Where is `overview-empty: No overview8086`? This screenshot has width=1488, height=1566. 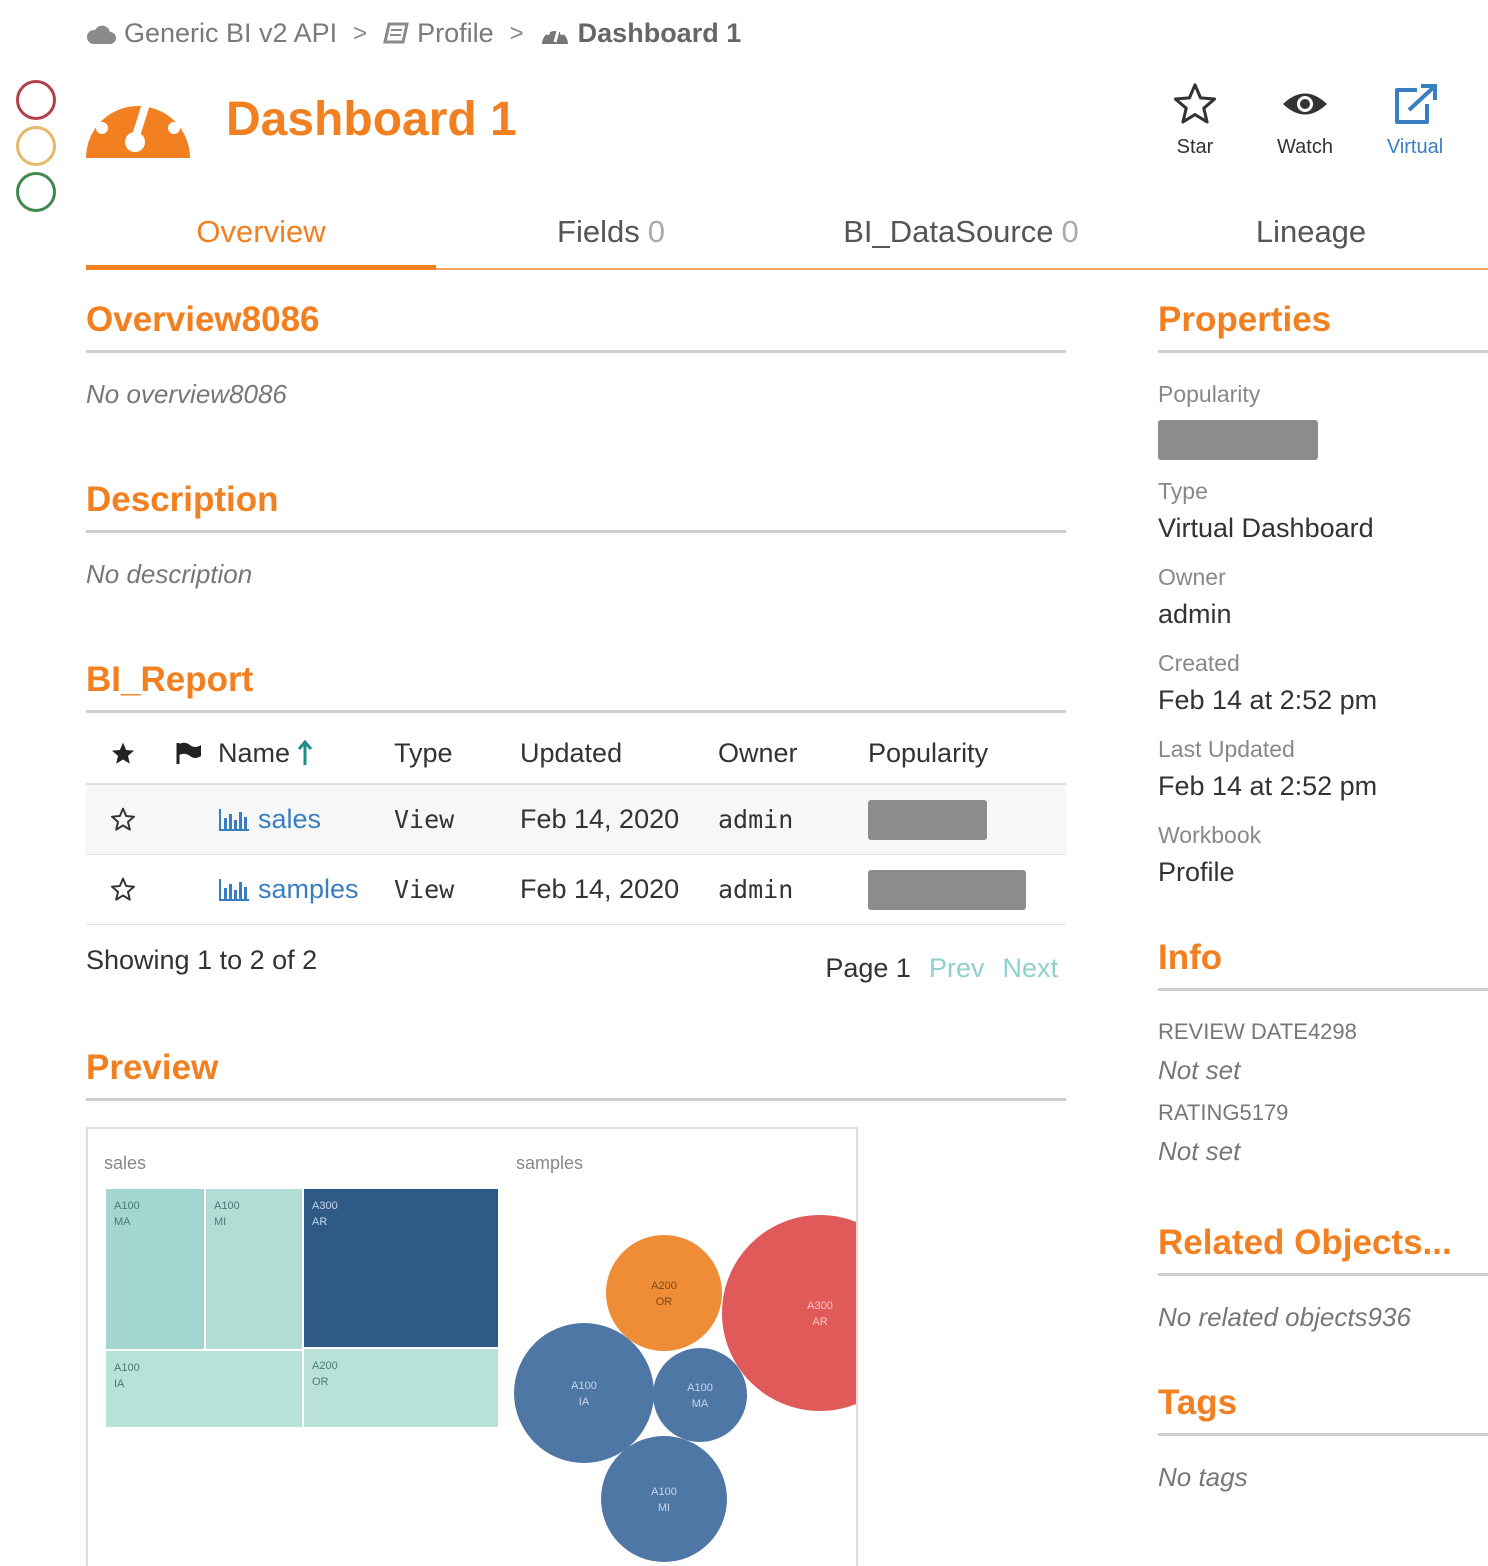 overview-empty: No overview8086 is located at coordinates (186, 394).